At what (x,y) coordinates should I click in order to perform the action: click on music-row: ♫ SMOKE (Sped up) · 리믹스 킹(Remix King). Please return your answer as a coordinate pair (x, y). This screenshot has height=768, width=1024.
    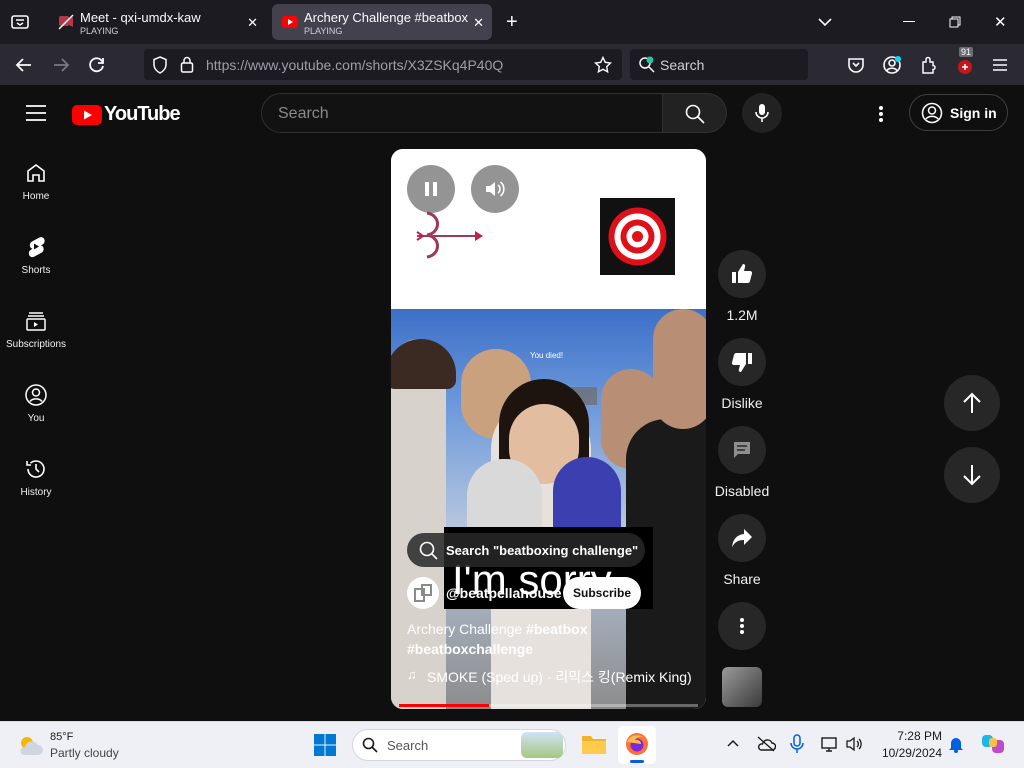
    Looking at the image, I should click on (554, 676).